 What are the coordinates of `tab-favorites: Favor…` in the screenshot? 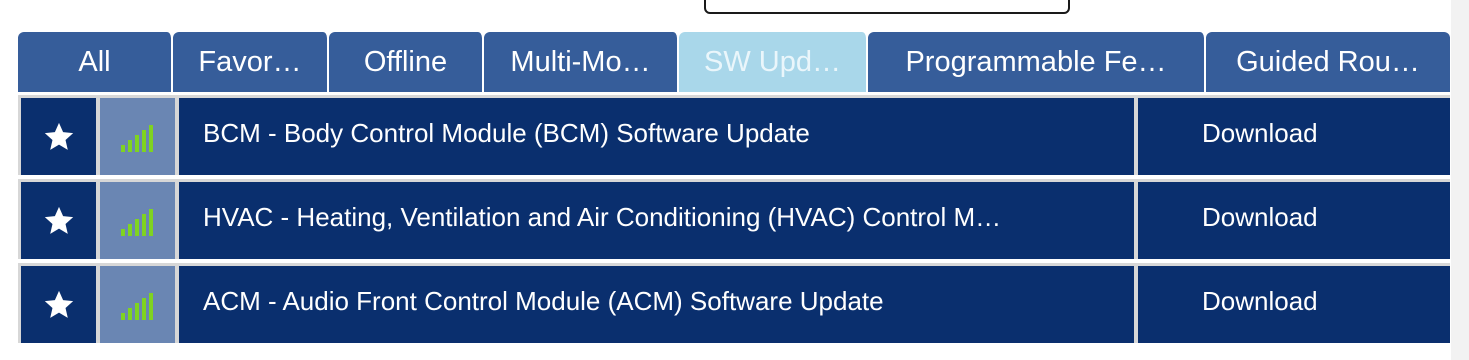 It's located at (251, 62).